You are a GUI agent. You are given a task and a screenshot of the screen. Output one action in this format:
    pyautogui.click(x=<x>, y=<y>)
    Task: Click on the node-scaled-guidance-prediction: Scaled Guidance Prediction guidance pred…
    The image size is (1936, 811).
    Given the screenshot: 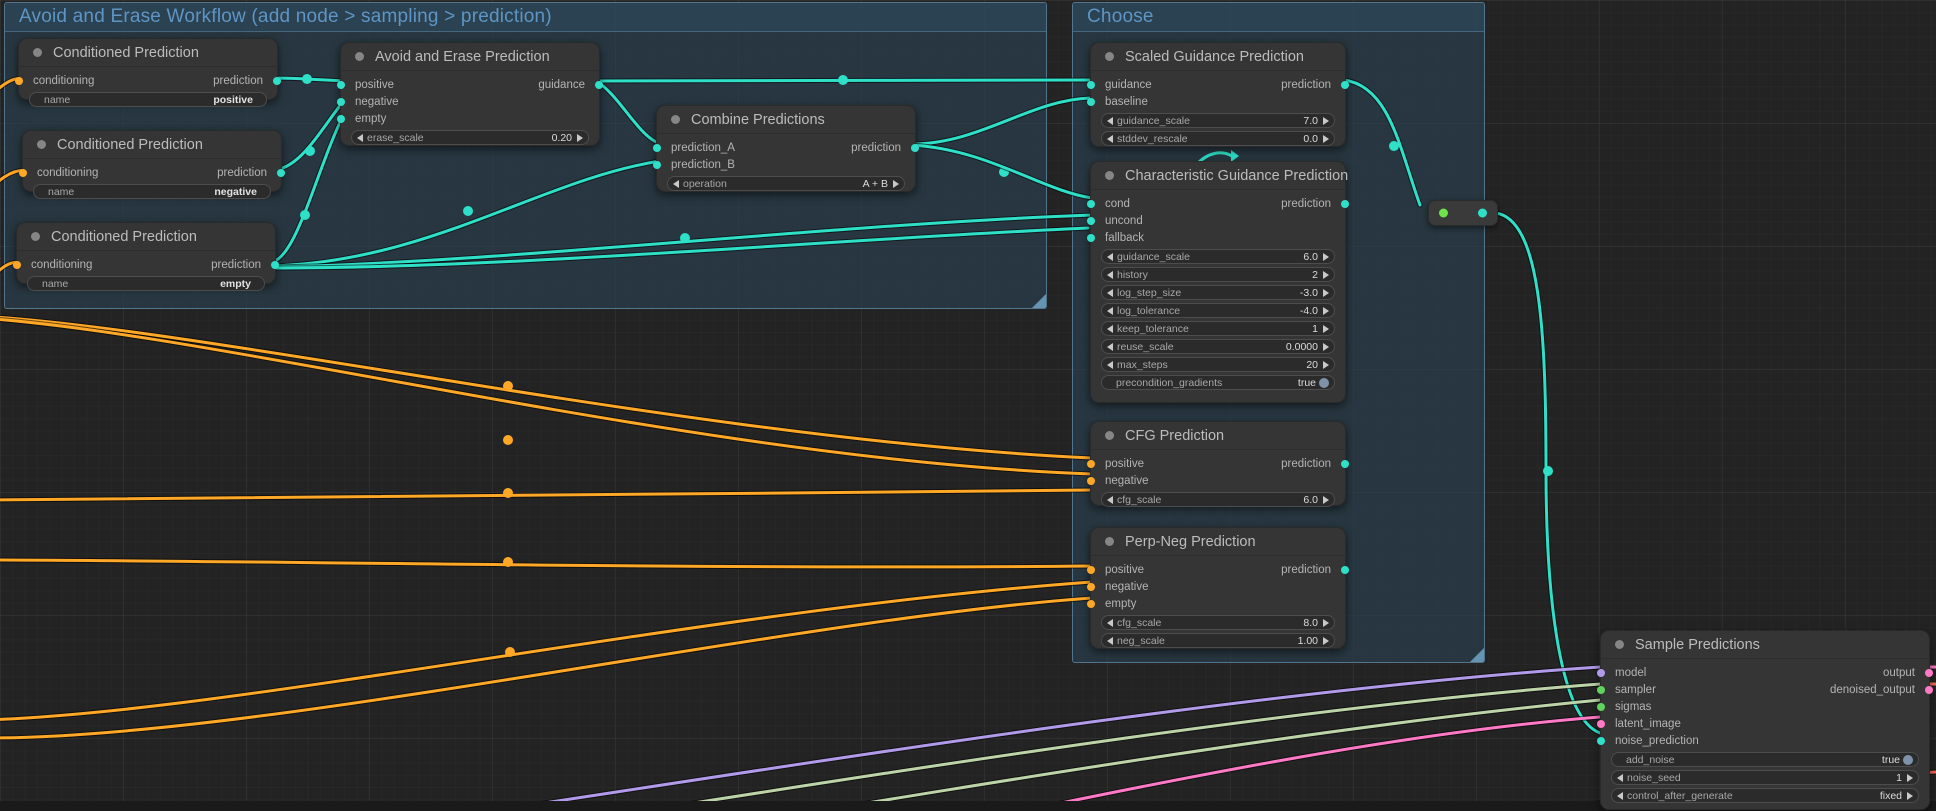 What is the action you would take?
    pyautogui.click(x=1218, y=94)
    